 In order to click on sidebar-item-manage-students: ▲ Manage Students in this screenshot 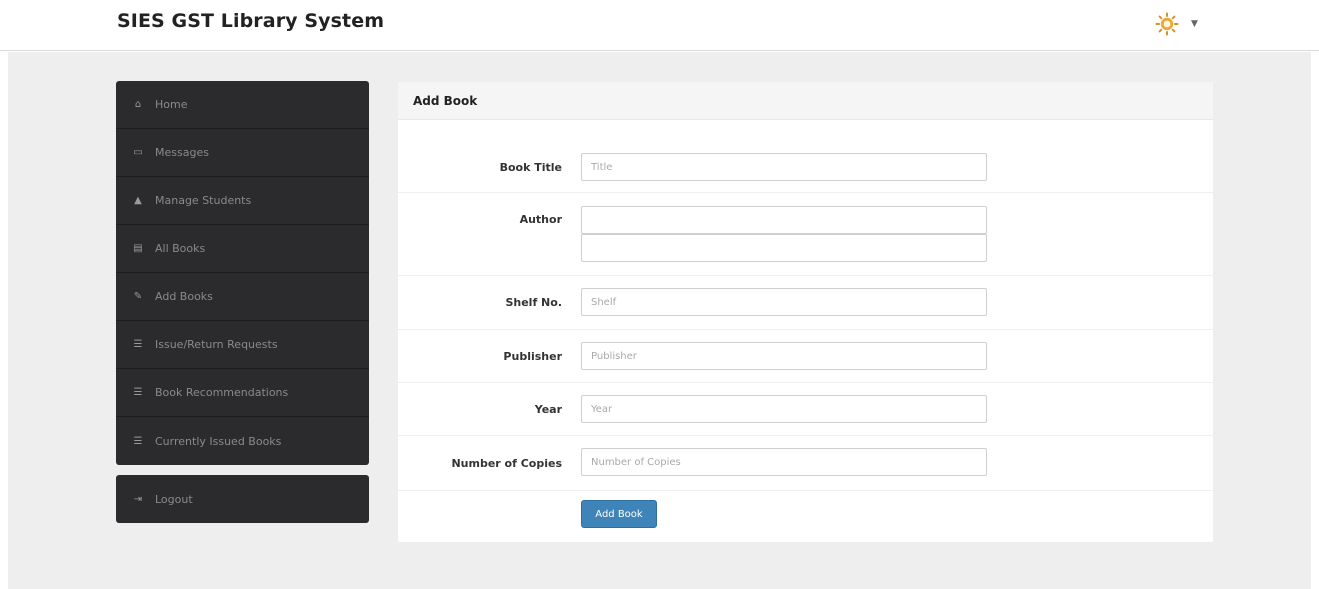, I will do `click(242, 201)`.